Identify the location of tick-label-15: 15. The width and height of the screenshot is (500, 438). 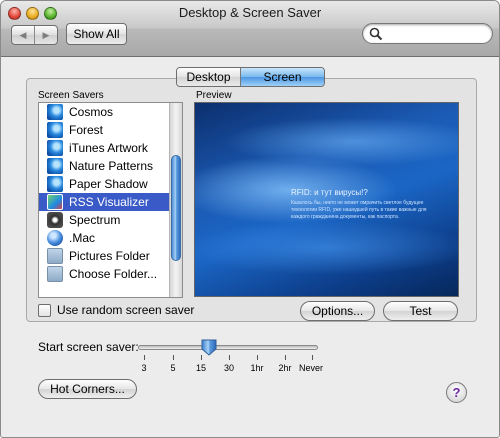
(201, 368).